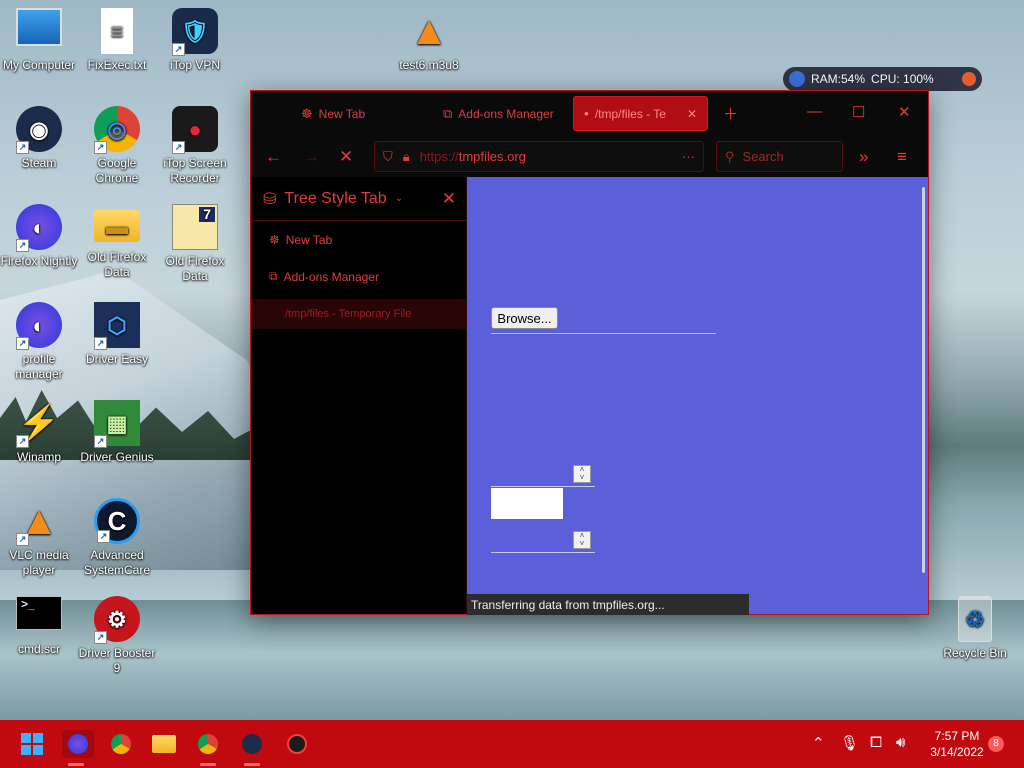 The width and height of the screenshot is (1024, 768). I want to click on close-sidebar-icon: ✕, so click(449, 199).